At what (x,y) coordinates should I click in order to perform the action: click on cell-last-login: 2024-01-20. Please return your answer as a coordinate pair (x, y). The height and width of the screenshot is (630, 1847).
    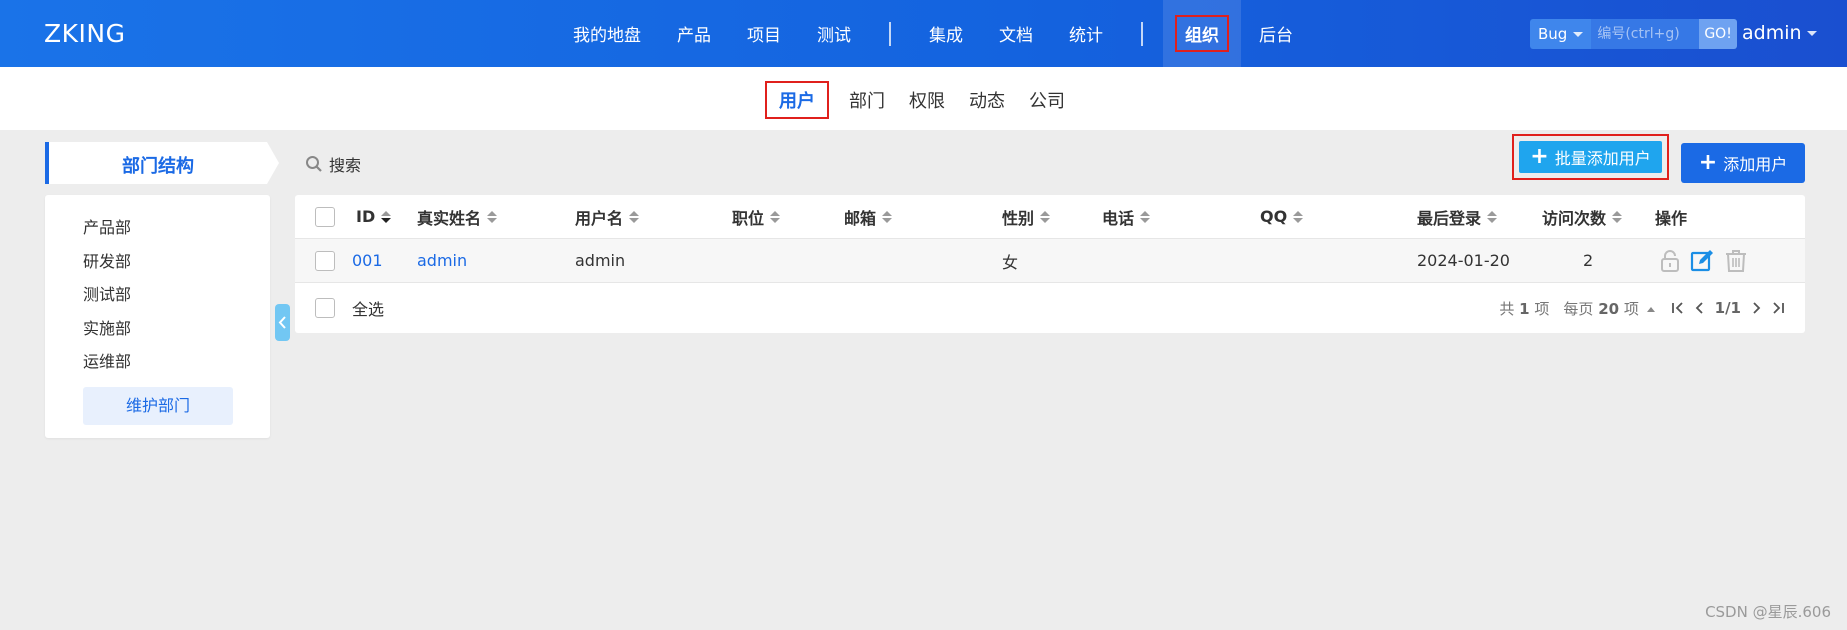
    Looking at the image, I should click on (1463, 260).